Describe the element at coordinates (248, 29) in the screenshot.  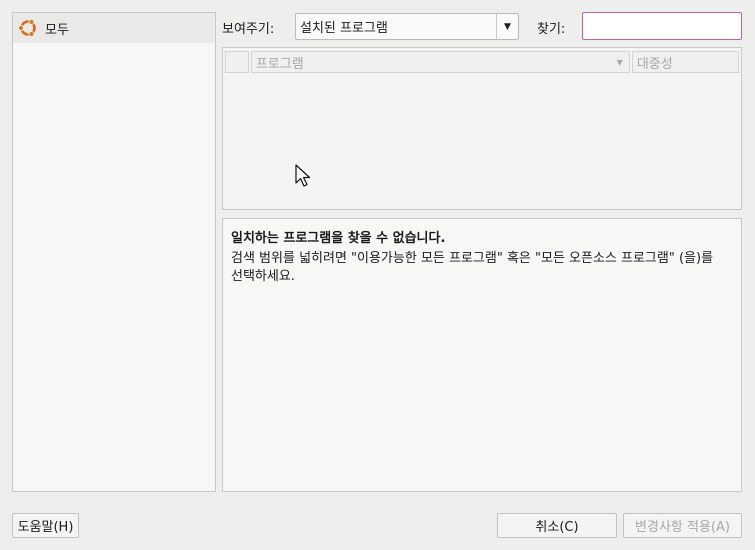
I see `show-label: 보여주기:` at that location.